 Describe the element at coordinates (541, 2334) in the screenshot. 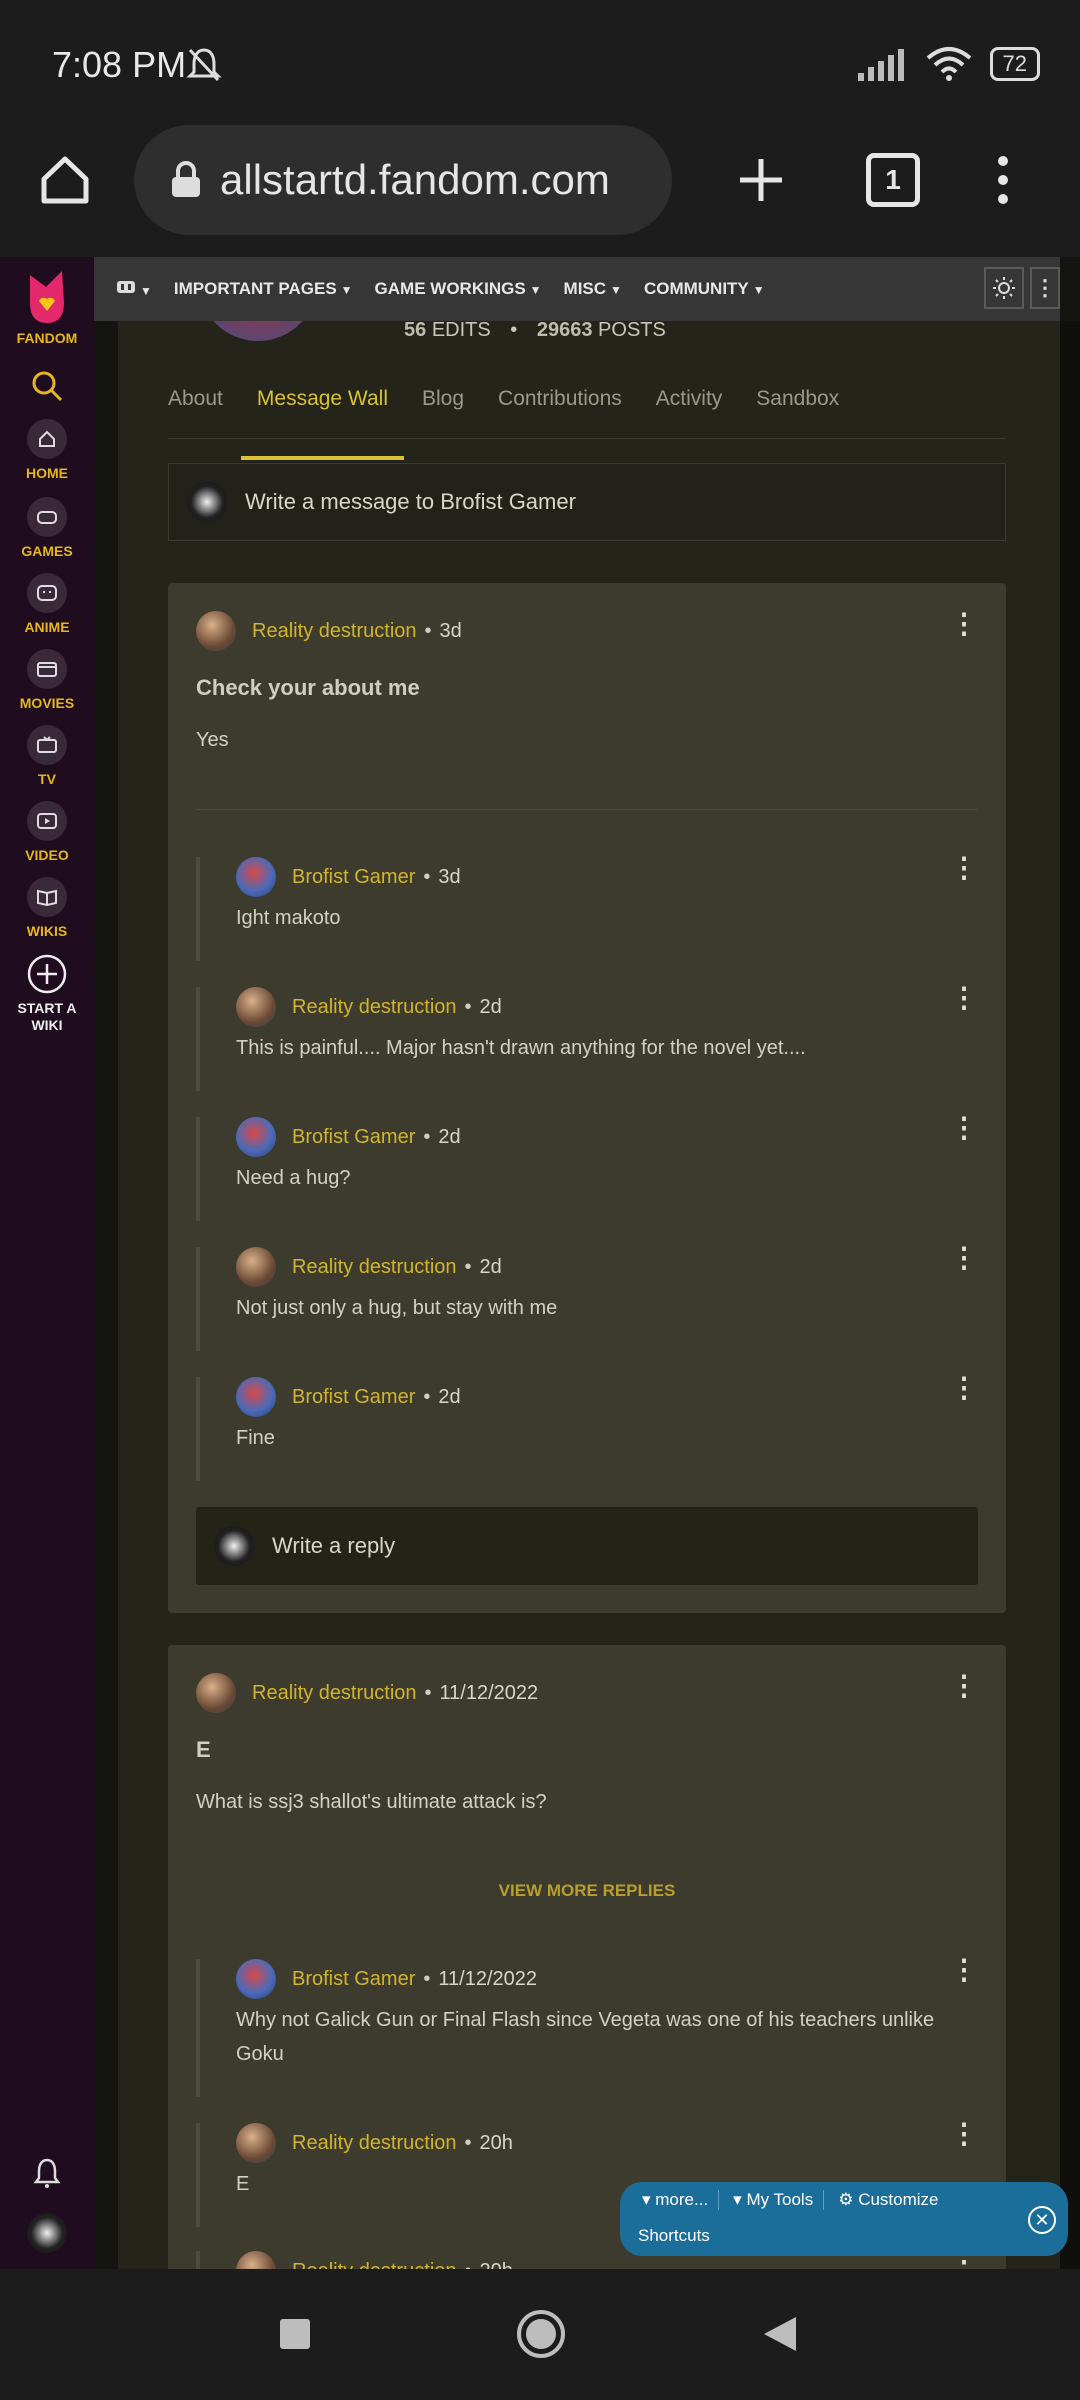

I see `home-button-icon` at that location.